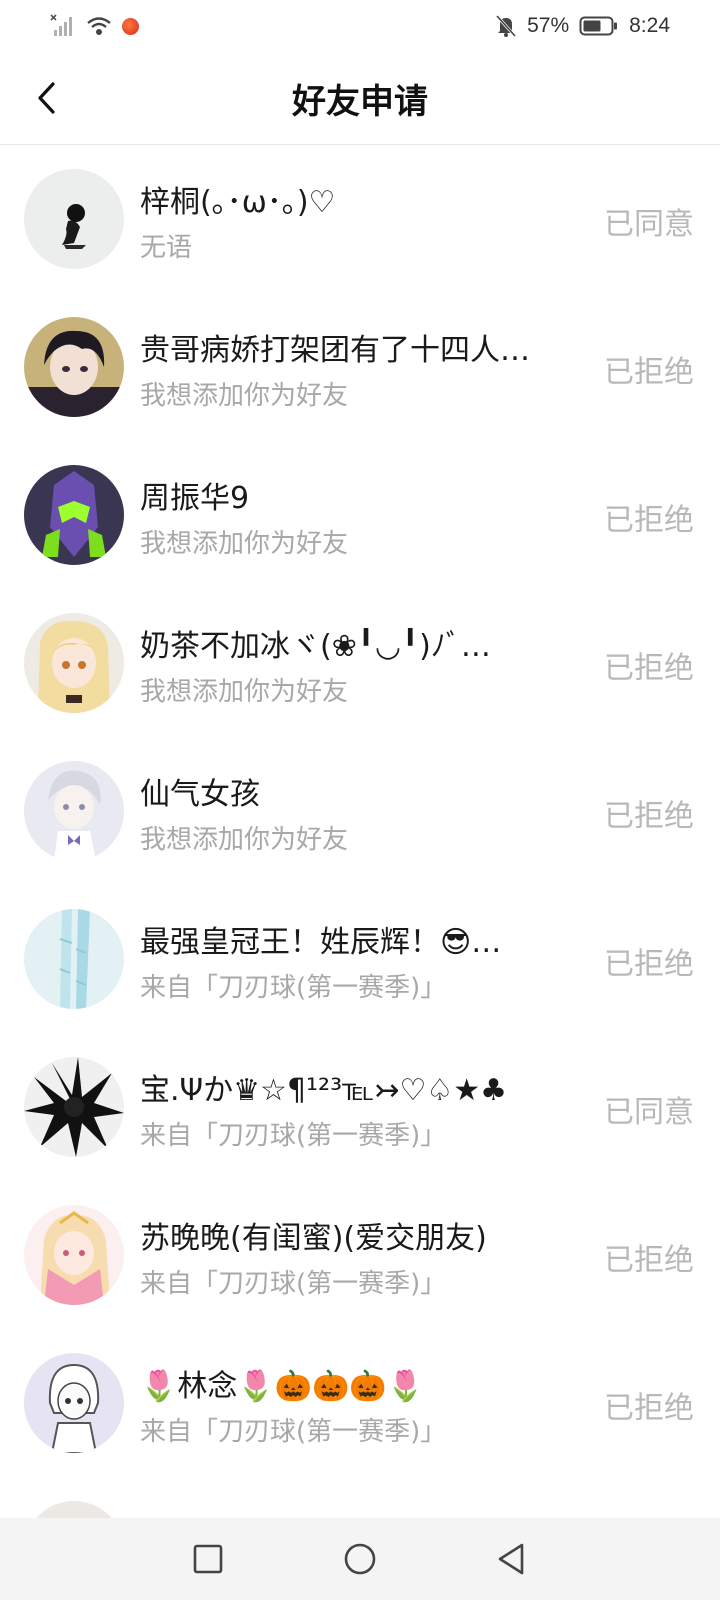  I want to click on friend-request-item: 最强皇冠王！姓辰辉！😎… 来自「刀刃球(第一赛季)」 已拒绝, so click(360, 959).